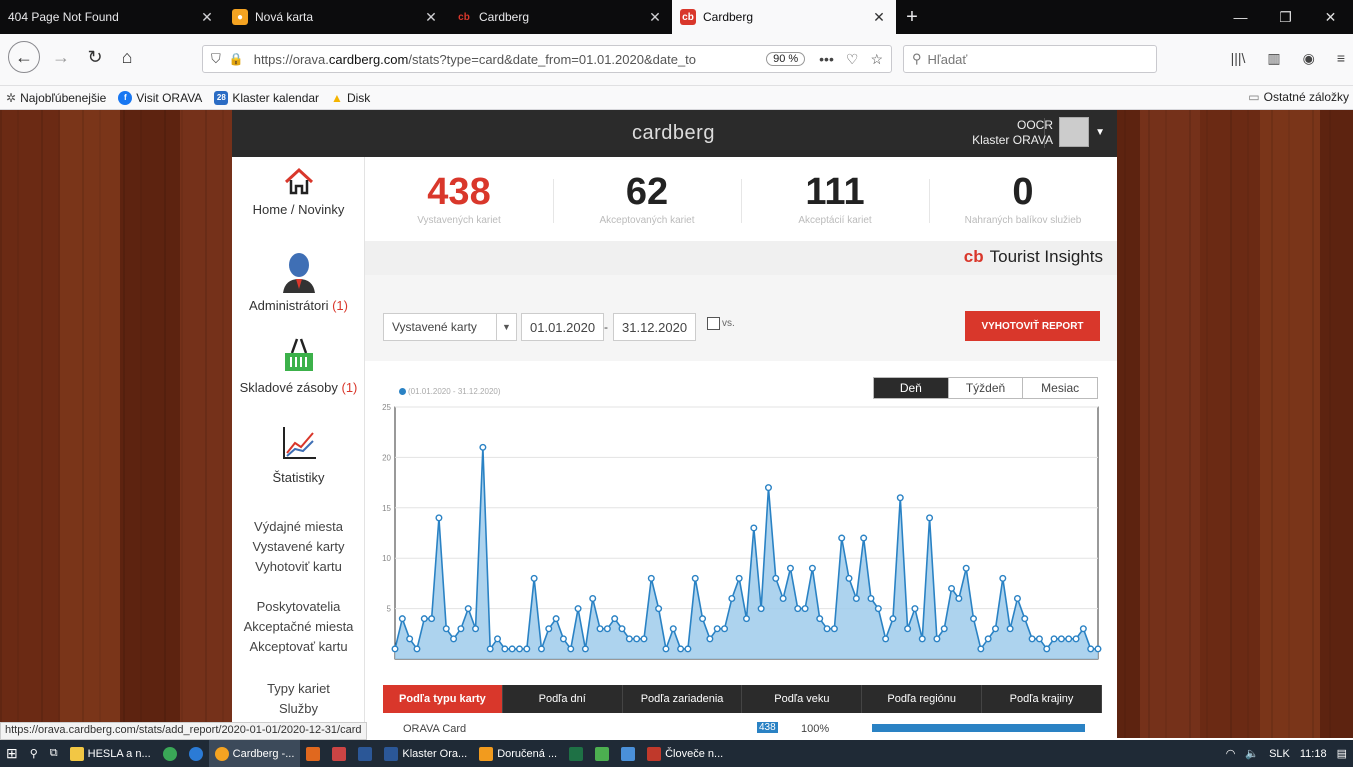  What do you see at coordinates (298, 647) in the screenshot?
I see `sidebar-link-accept-card: Akceptovať kartu` at bounding box center [298, 647].